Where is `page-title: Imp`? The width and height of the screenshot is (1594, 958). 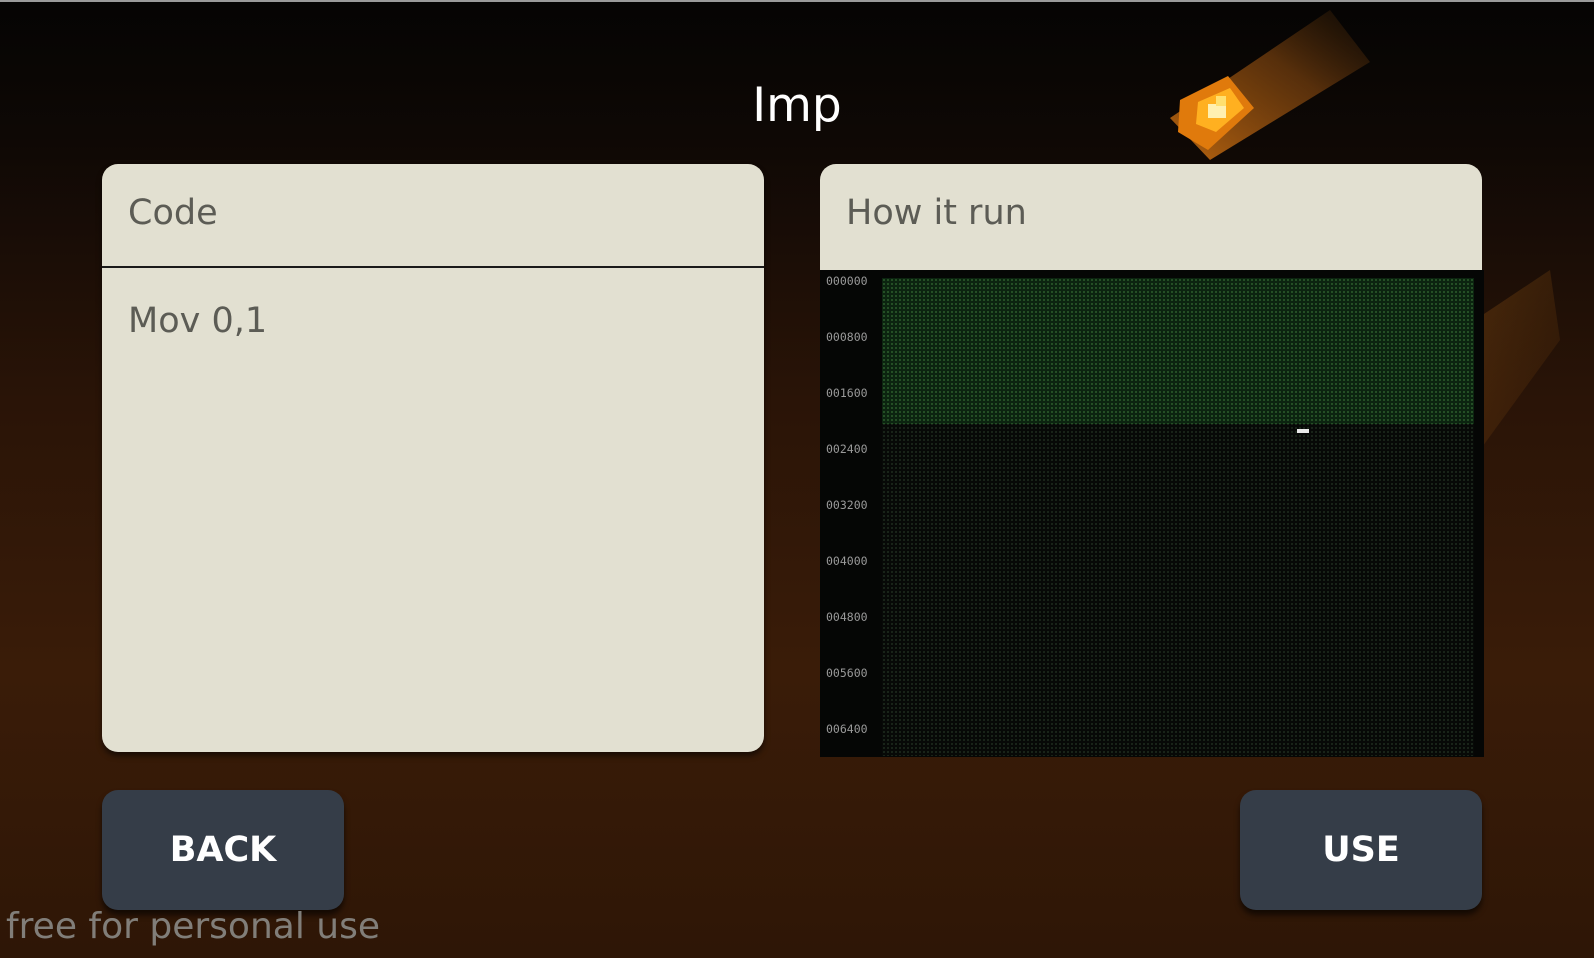
page-title: Imp is located at coordinates (797, 105).